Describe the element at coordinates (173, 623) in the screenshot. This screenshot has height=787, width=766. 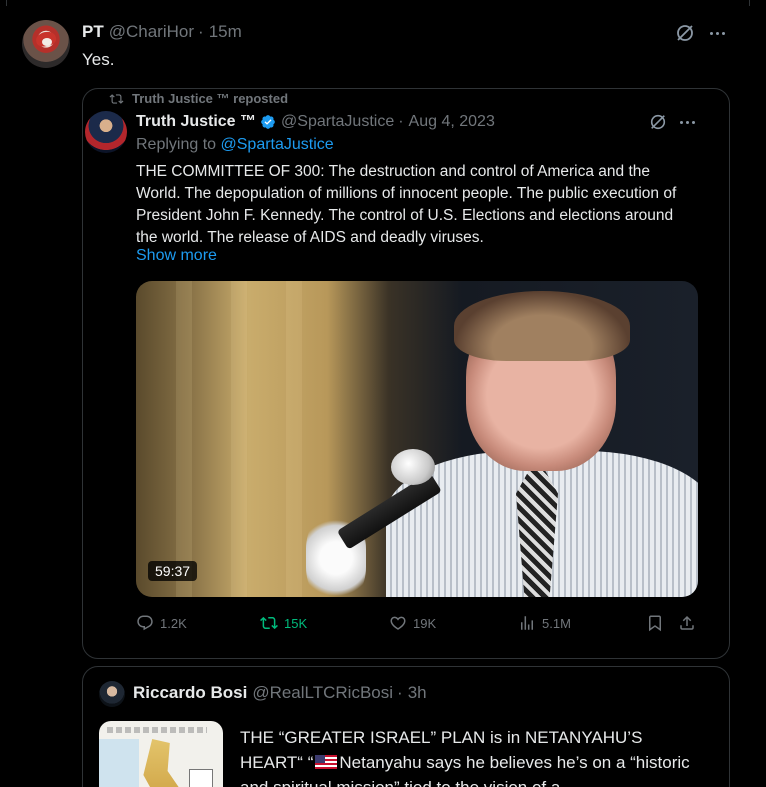
I see `reply-count: 1.2K` at that location.